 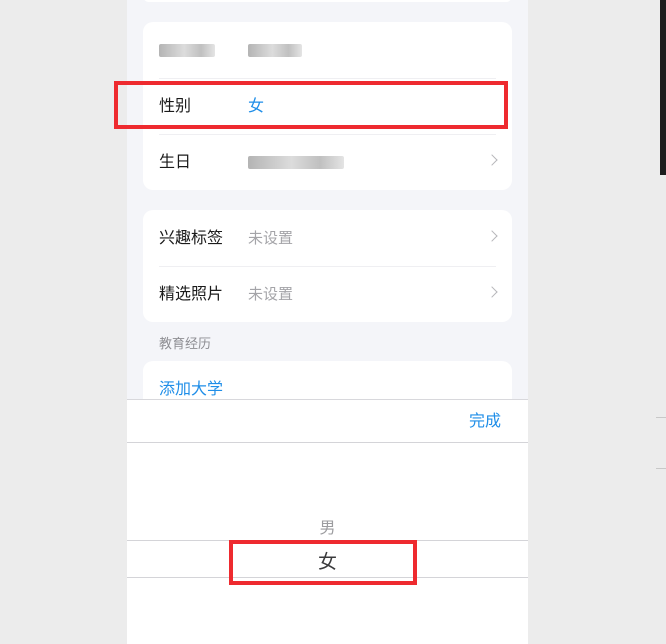 What do you see at coordinates (327, 294) in the screenshot?
I see `featured-photos-row: 精选照片 未设置` at bounding box center [327, 294].